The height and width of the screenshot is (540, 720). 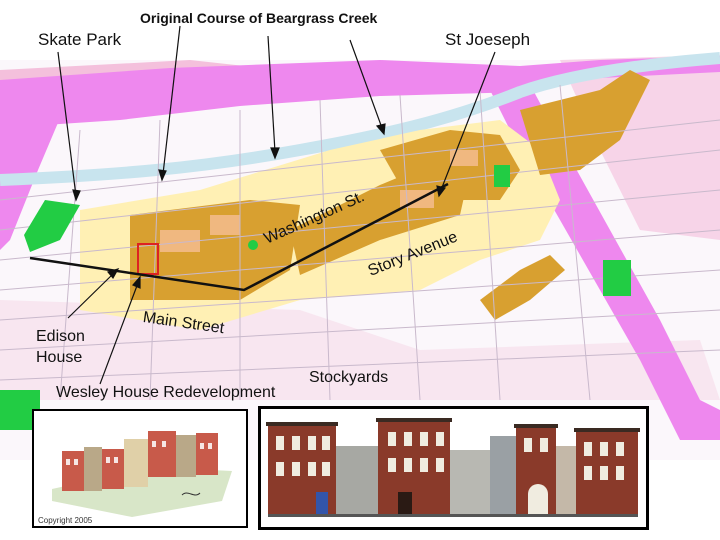 What do you see at coordinates (166, 392) in the screenshot?
I see `label-wesley-house: Wesley House Redevelopment` at bounding box center [166, 392].